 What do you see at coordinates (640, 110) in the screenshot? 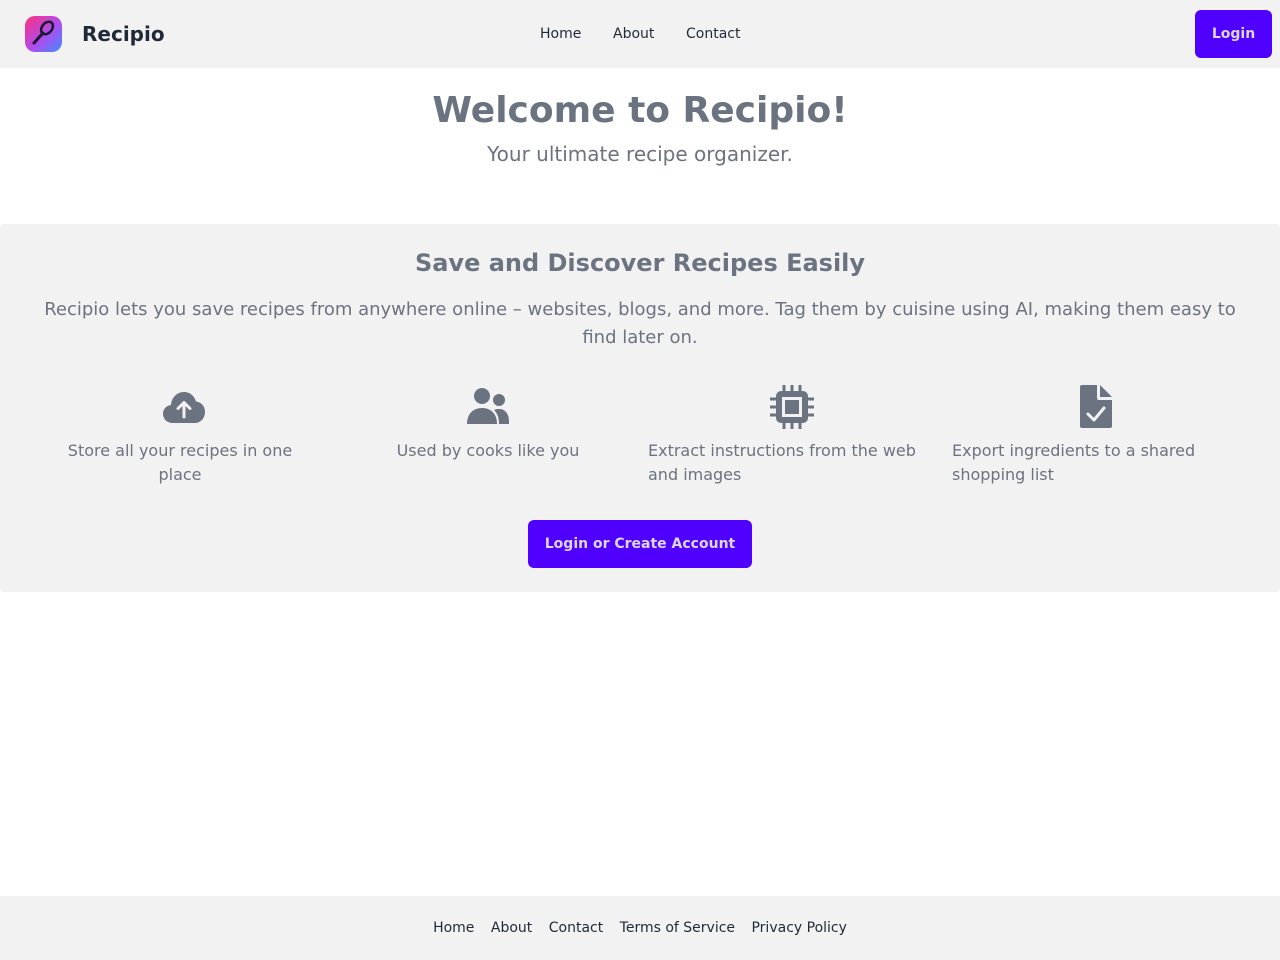
I see `hero-title: Welcome to Recipio!` at bounding box center [640, 110].